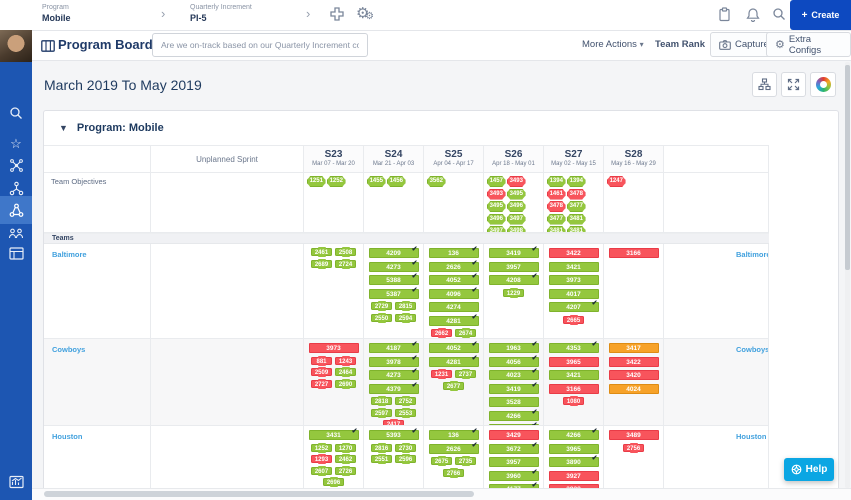 This screenshot has height=500, width=851. I want to click on story-card: 2464, so click(345, 372).